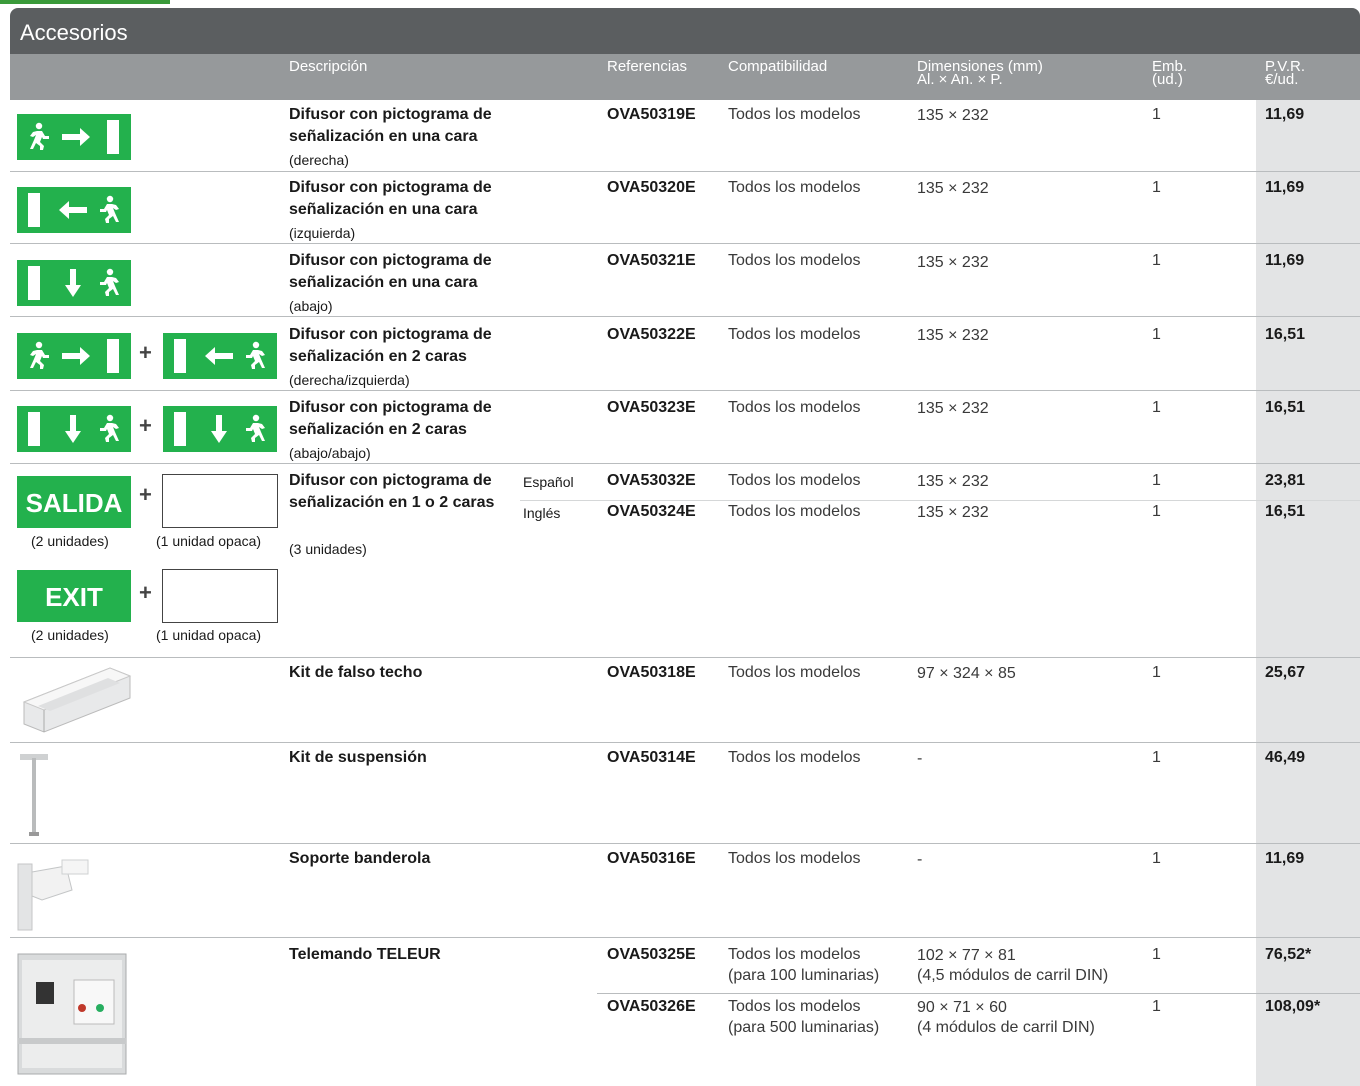 The height and width of the screenshot is (1086, 1360). I want to click on row10-emb-2: 1, so click(1156, 1006).